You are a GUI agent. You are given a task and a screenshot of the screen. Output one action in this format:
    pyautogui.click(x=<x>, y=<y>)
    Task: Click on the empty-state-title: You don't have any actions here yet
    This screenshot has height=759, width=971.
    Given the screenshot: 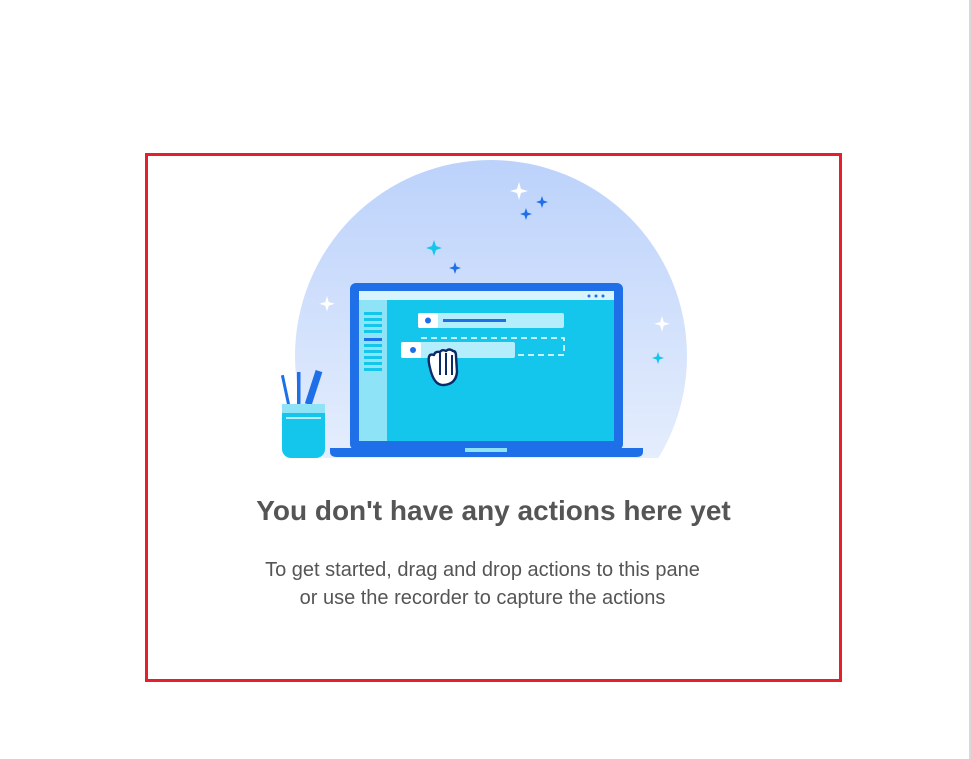 What is the action you would take?
    pyautogui.click(x=493, y=510)
    